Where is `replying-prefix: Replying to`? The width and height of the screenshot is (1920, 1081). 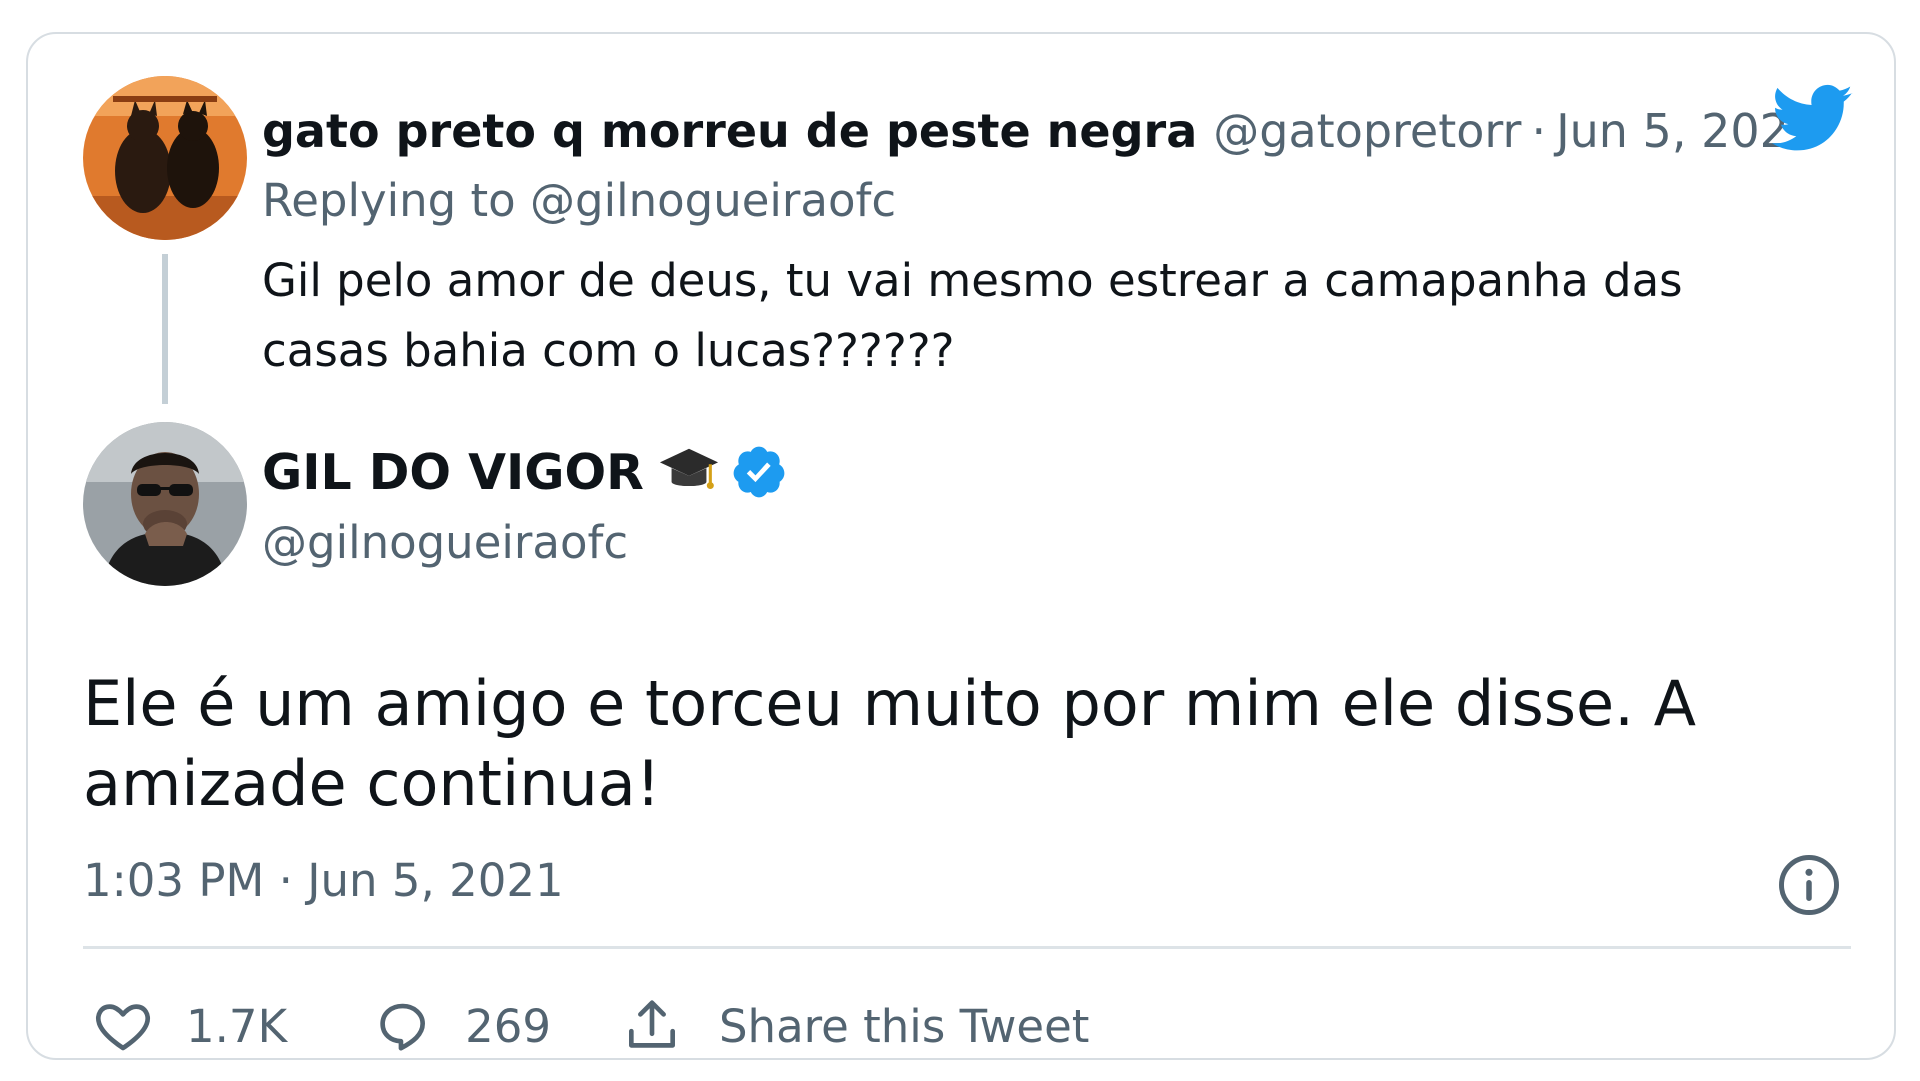 replying-prefix: Replying to is located at coordinates (389, 200).